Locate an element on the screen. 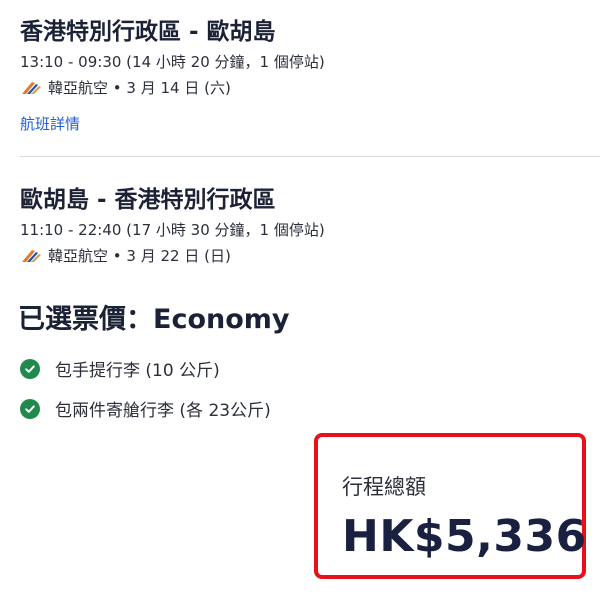 The height and width of the screenshot is (600, 600). flight-time-summary: 13:10 - 09:30 (14 小時 20 分鐘，1 個停站) is located at coordinates (172, 62).